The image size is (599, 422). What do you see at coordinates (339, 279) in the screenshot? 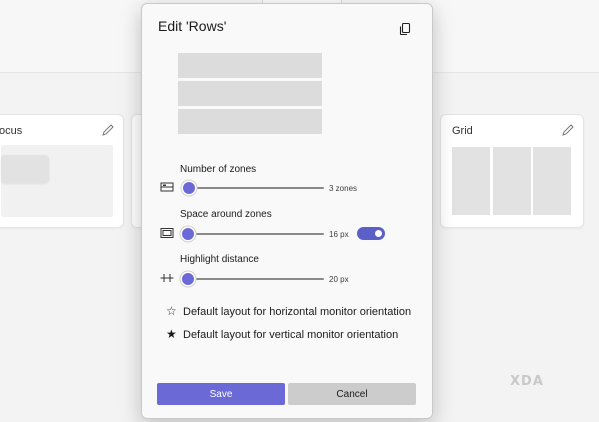
I see `highlight-distance-value: 20 px` at bounding box center [339, 279].